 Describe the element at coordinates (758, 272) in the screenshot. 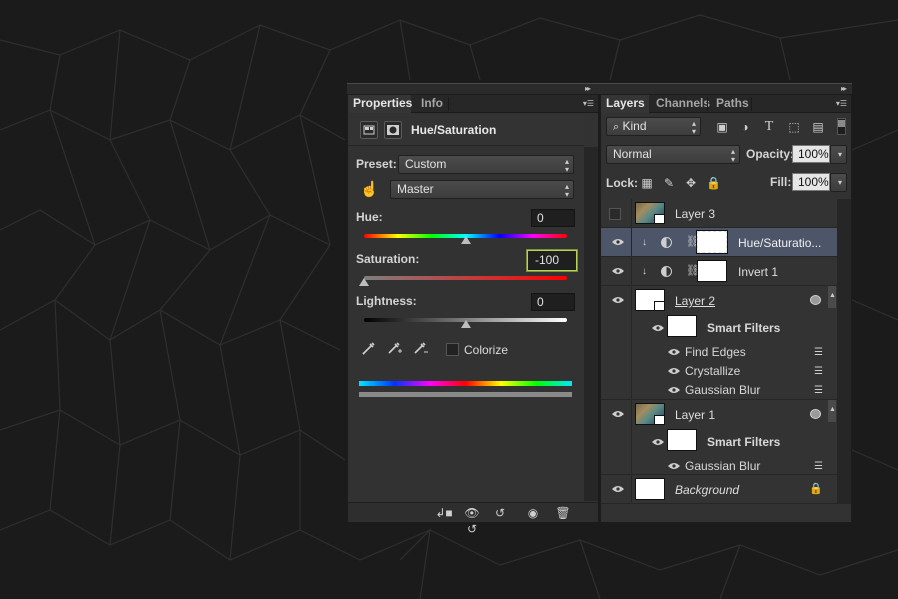

I see `layer-name: Invert 1` at that location.